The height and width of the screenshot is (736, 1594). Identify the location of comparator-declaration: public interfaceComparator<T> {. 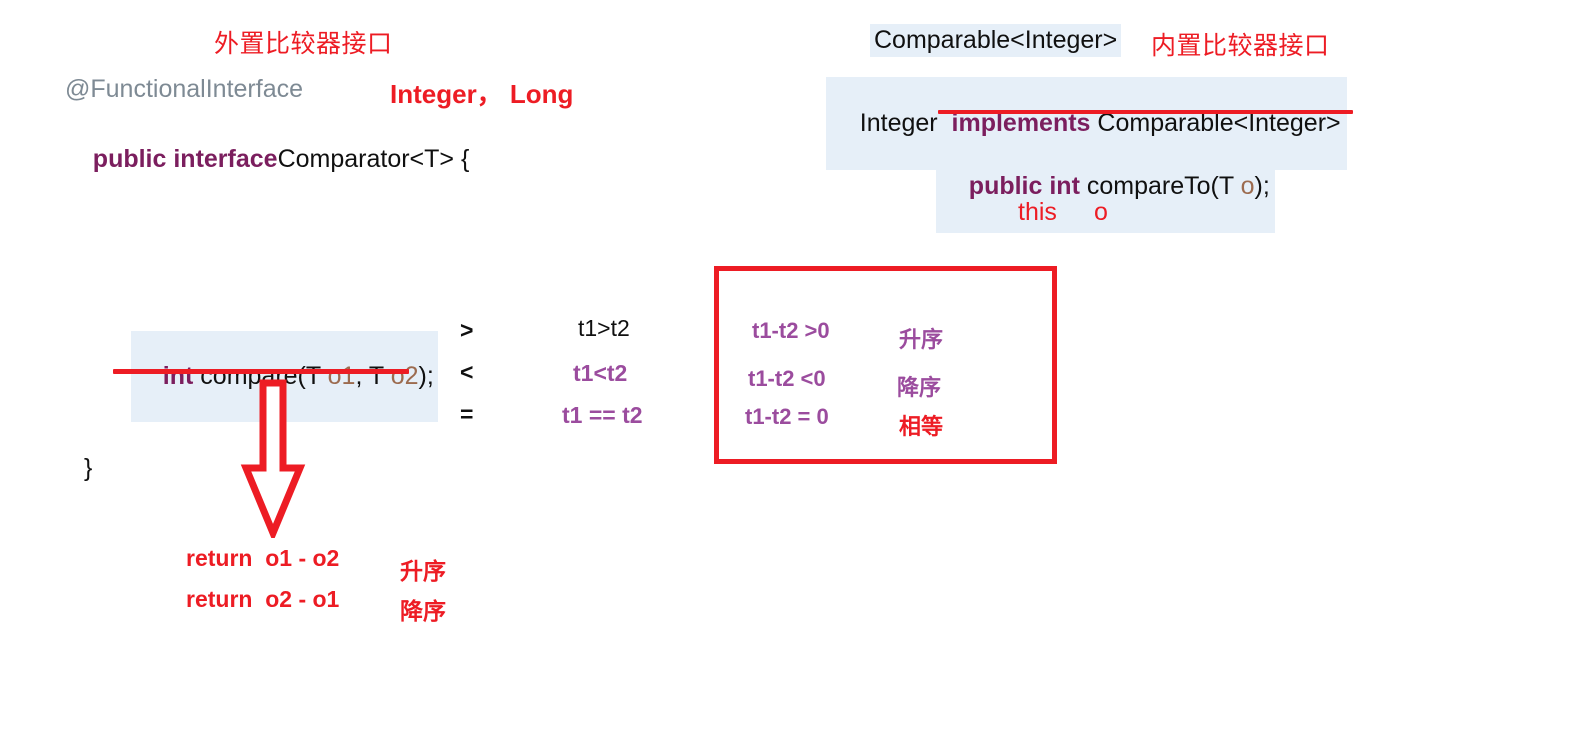
(267, 159).